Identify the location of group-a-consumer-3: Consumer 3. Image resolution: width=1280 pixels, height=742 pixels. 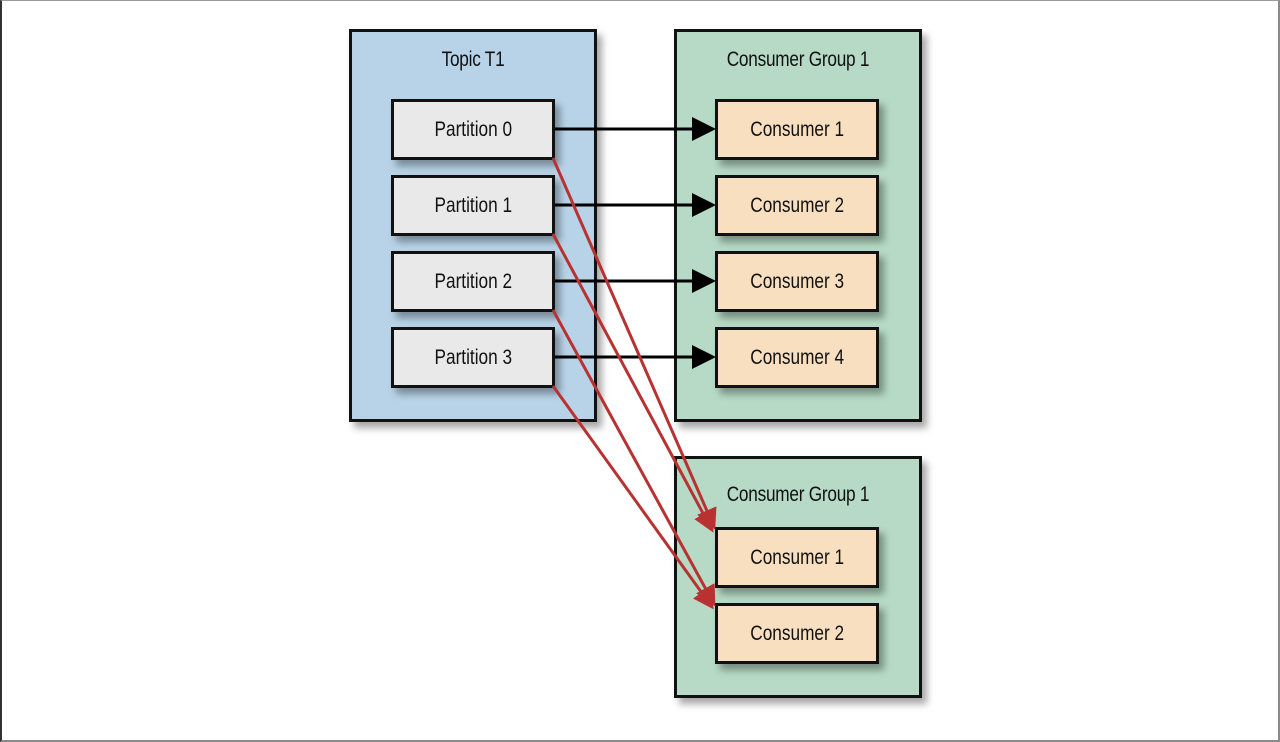
(797, 281).